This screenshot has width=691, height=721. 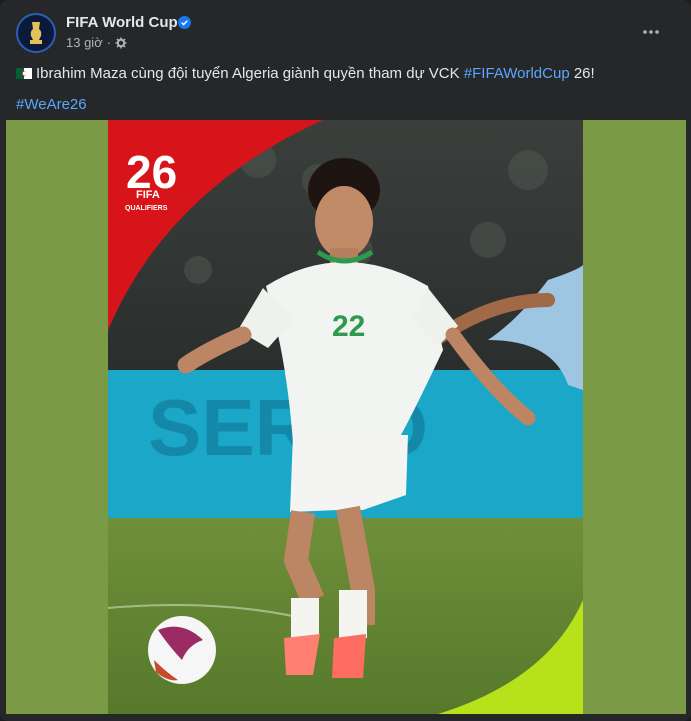 What do you see at coordinates (348, 326) in the screenshot?
I see `jersey-number: 22` at bounding box center [348, 326].